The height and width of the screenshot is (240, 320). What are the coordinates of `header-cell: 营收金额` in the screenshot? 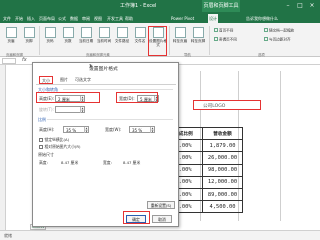 It's located at (222, 133).